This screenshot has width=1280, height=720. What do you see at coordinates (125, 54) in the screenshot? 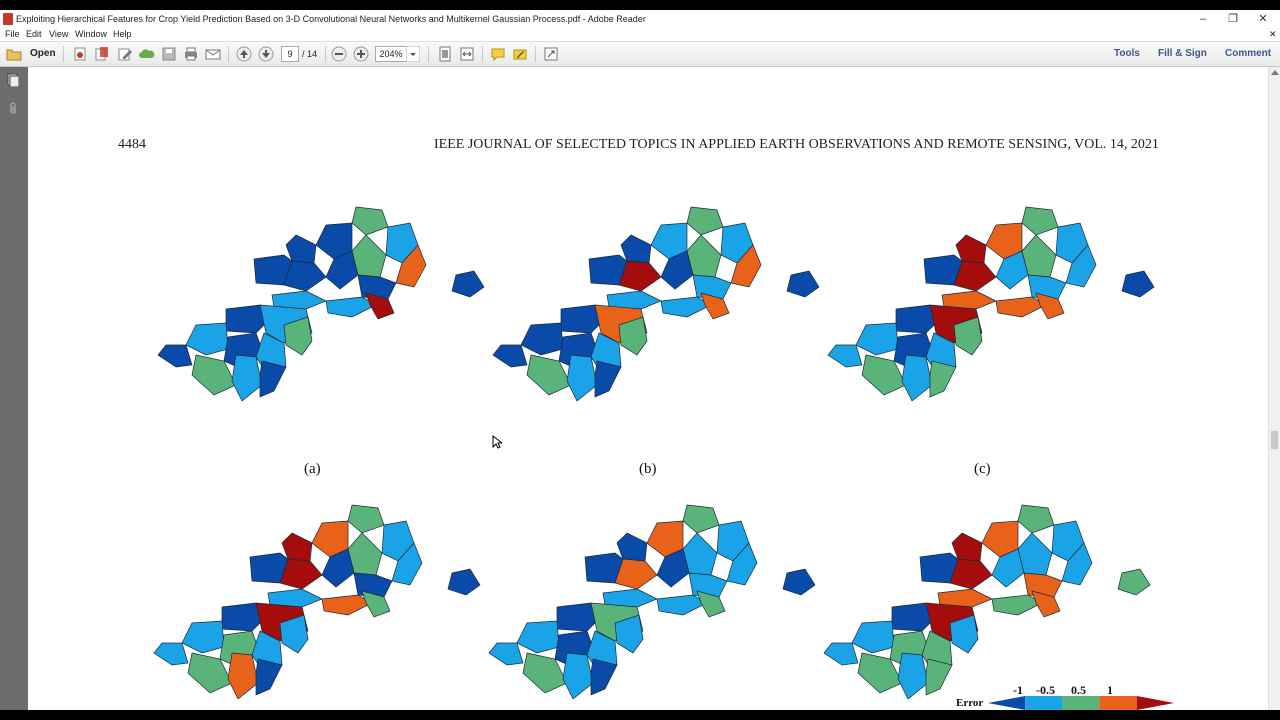
I see `edit-pdf-icon` at bounding box center [125, 54].